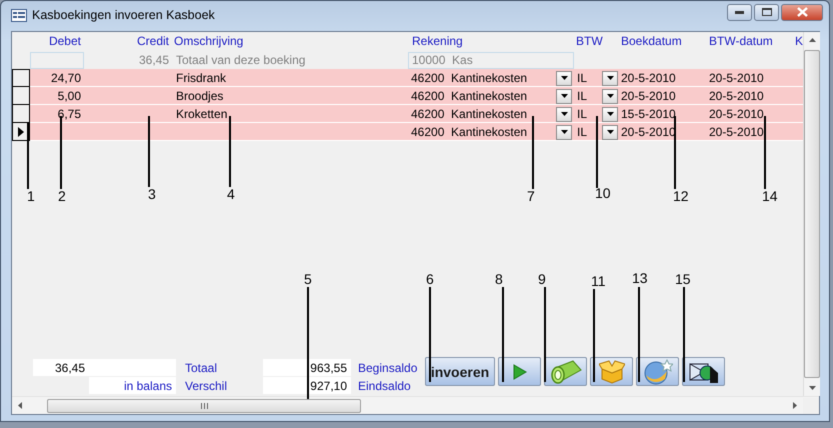 This screenshot has height=428, width=833. I want to click on vertical-scrollbar, so click(811, 214).